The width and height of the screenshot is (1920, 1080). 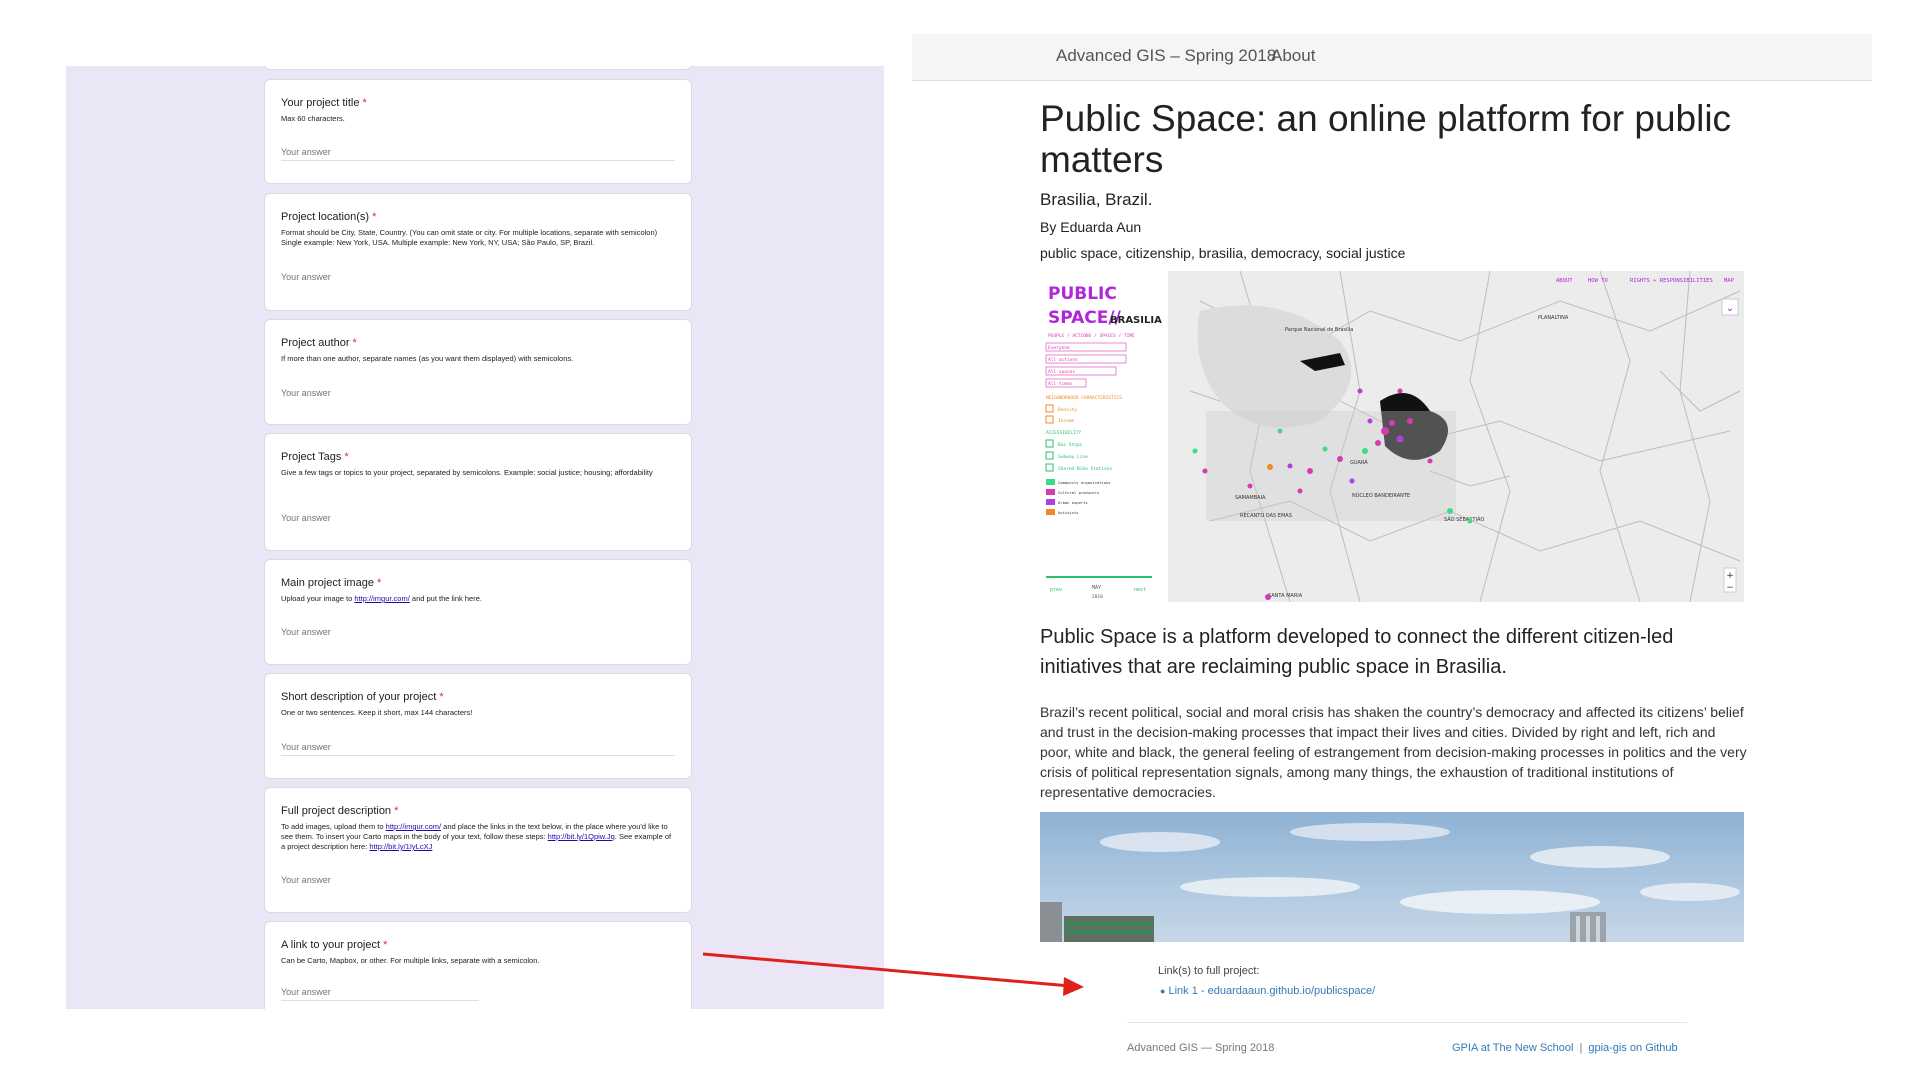 I want to click on map-logo-city: BRASILIA, so click(x=1136, y=320).